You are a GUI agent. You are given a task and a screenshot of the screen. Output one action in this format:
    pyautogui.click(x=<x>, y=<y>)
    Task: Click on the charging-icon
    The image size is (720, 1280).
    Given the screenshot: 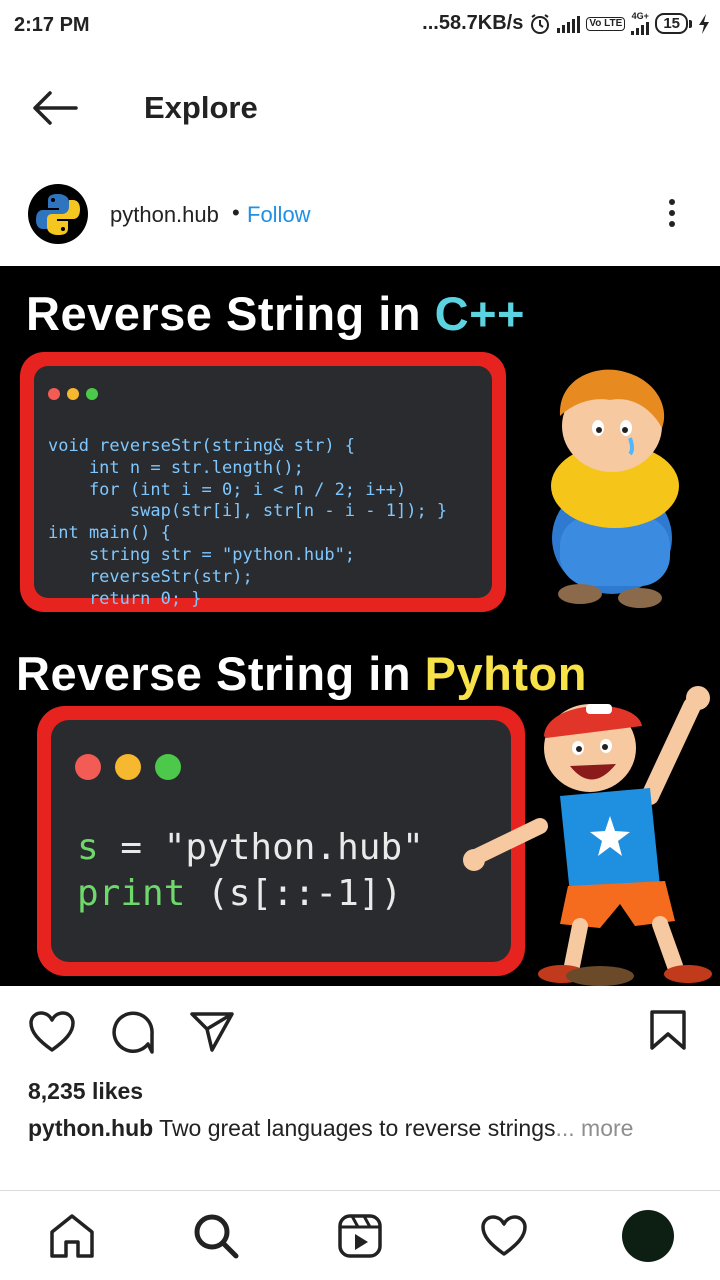 What is the action you would take?
    pyautogui.click(x=704, y=23)
    